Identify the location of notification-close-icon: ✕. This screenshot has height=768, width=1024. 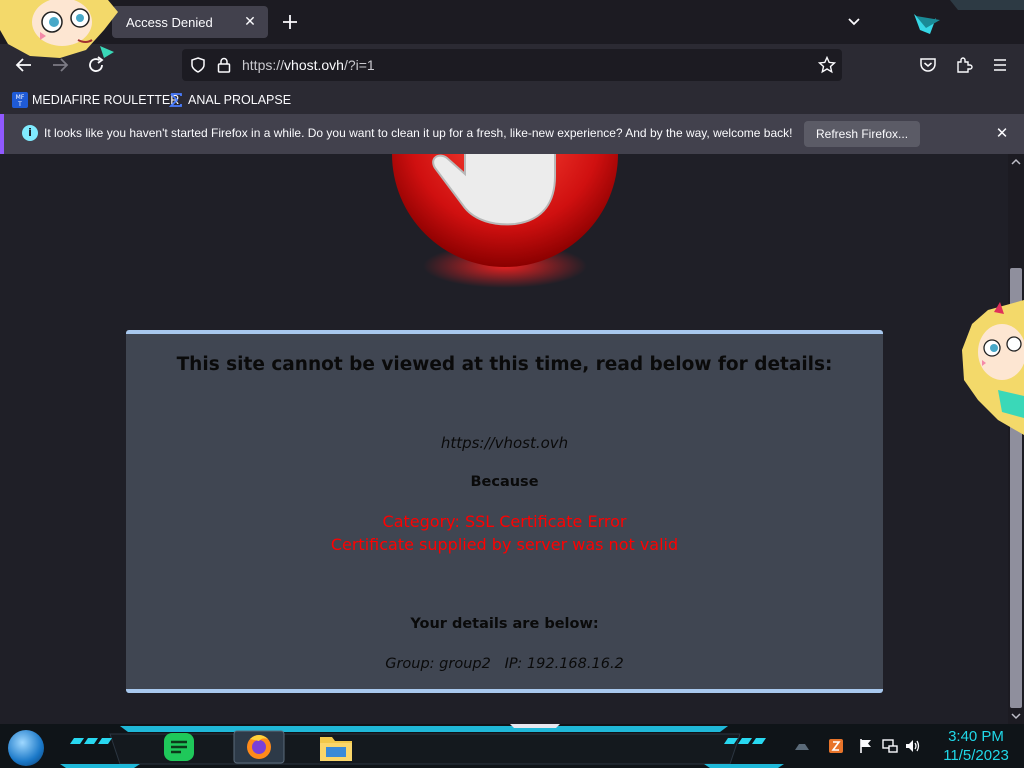
(1002, 133).